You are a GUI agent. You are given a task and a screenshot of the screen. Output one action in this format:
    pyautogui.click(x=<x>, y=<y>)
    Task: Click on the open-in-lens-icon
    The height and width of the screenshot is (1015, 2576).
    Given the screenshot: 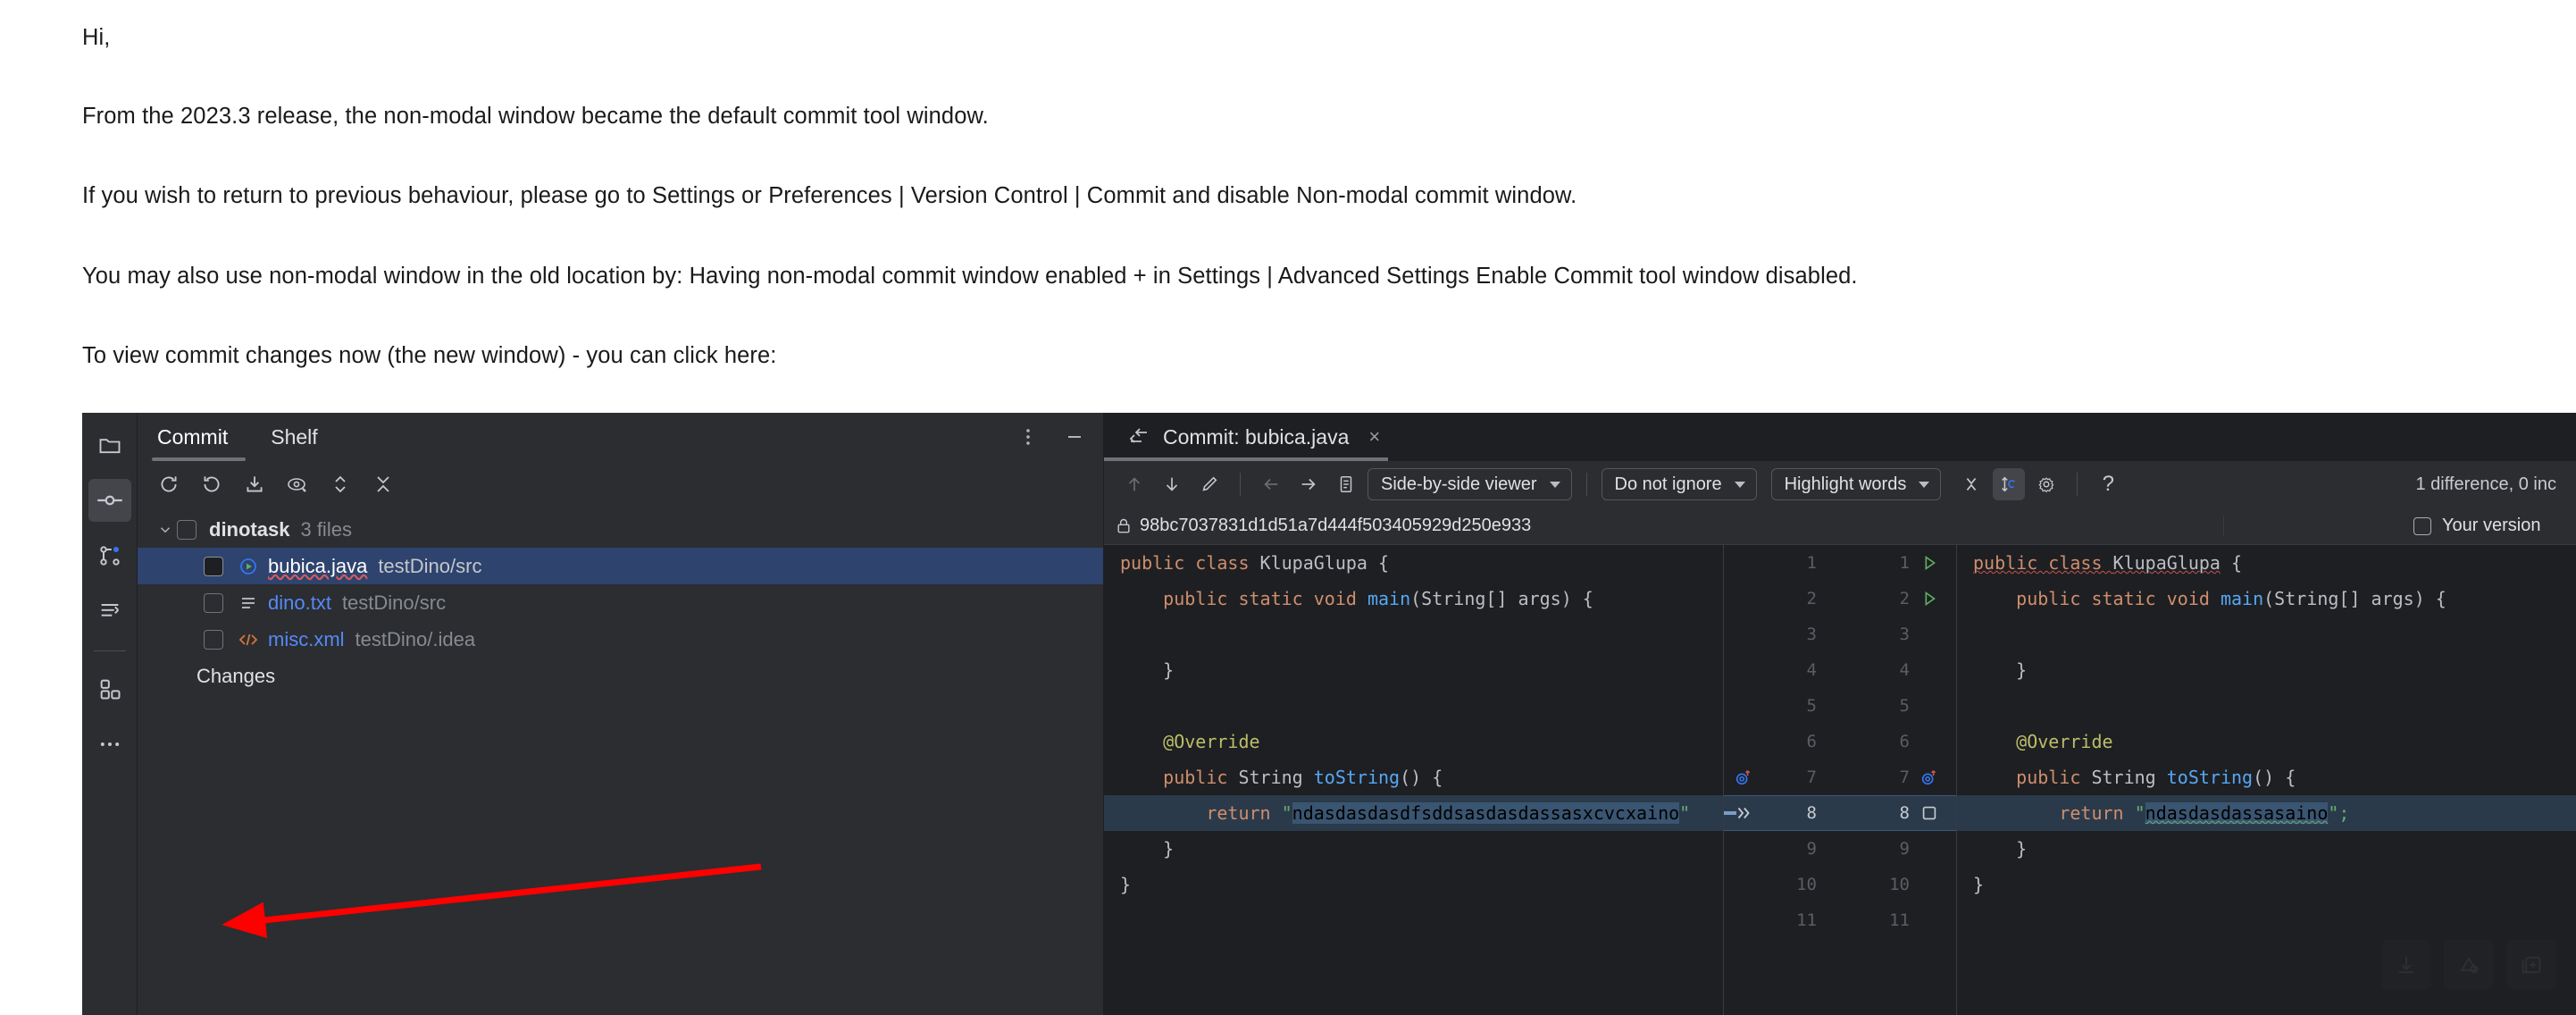 What is the action you would take?
    pyautogui.click(x=2469, y=965)
    